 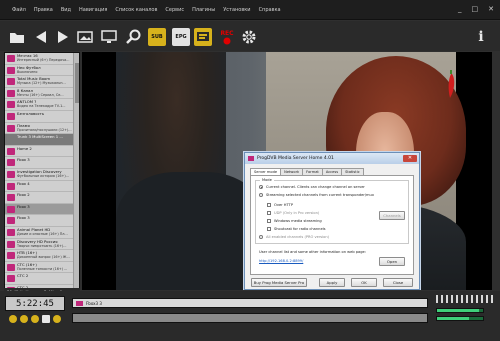 What do you see at coordinates (294, 237) in the screenshot?
I see `mode-radio-option: All enabled channels (PRO version)` at bounding box center [294, 237].